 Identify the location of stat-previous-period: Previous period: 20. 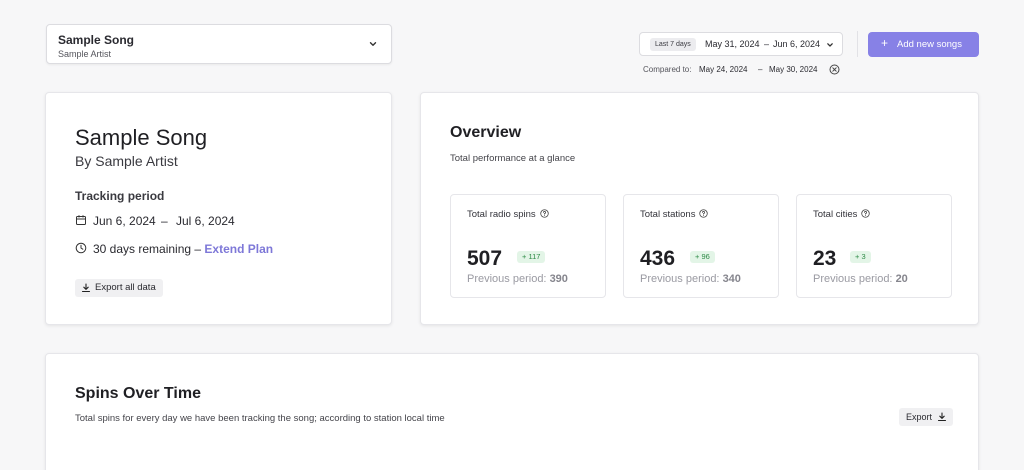
(860, 279).